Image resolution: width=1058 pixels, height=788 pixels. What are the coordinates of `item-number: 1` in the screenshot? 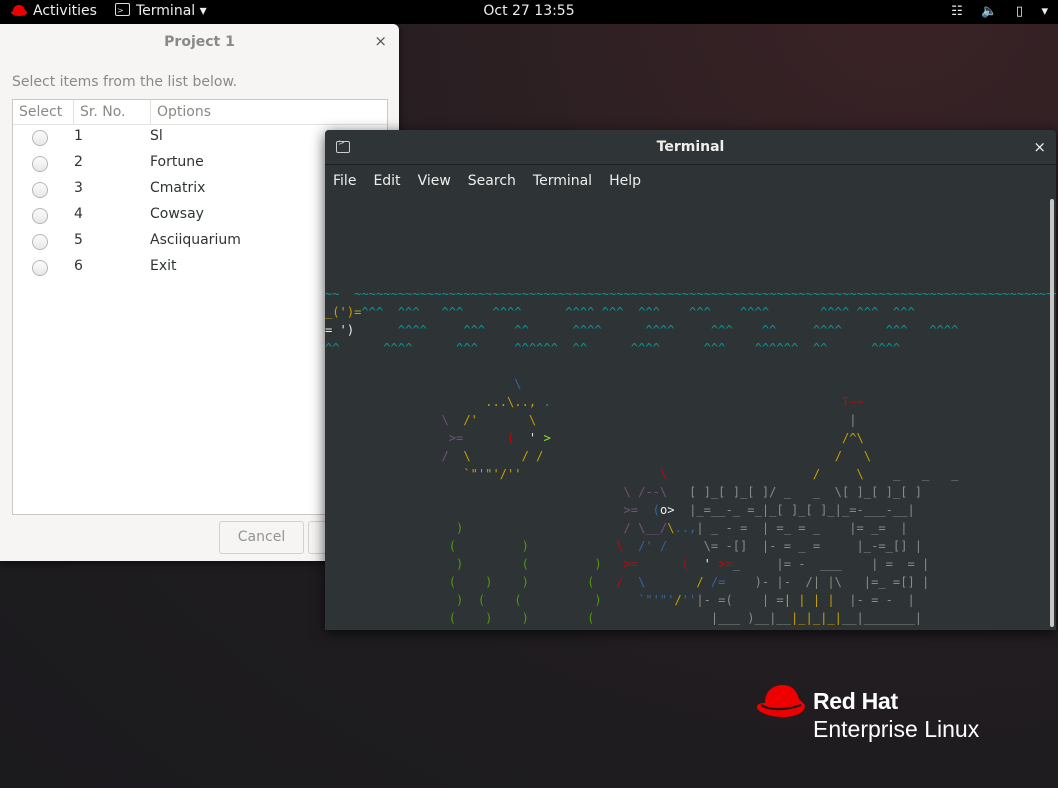 It's located at (78, 136).